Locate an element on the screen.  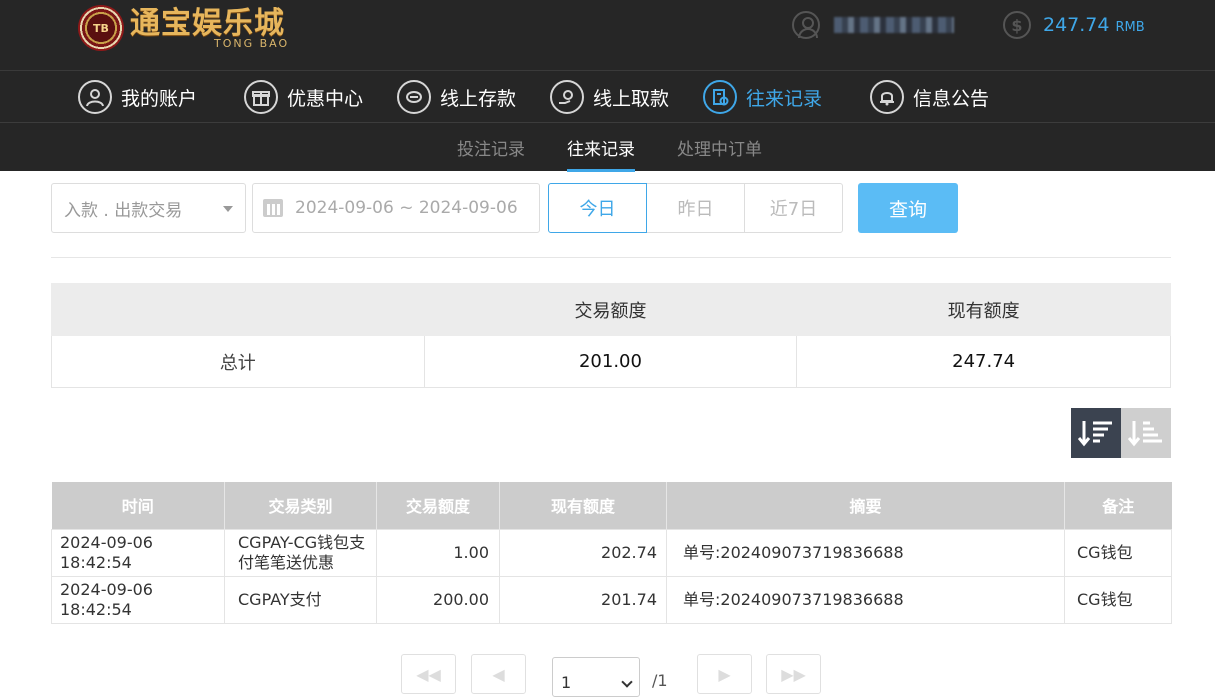
nav-item-my-account: 我的账户 is located at coordinates (137, 97).